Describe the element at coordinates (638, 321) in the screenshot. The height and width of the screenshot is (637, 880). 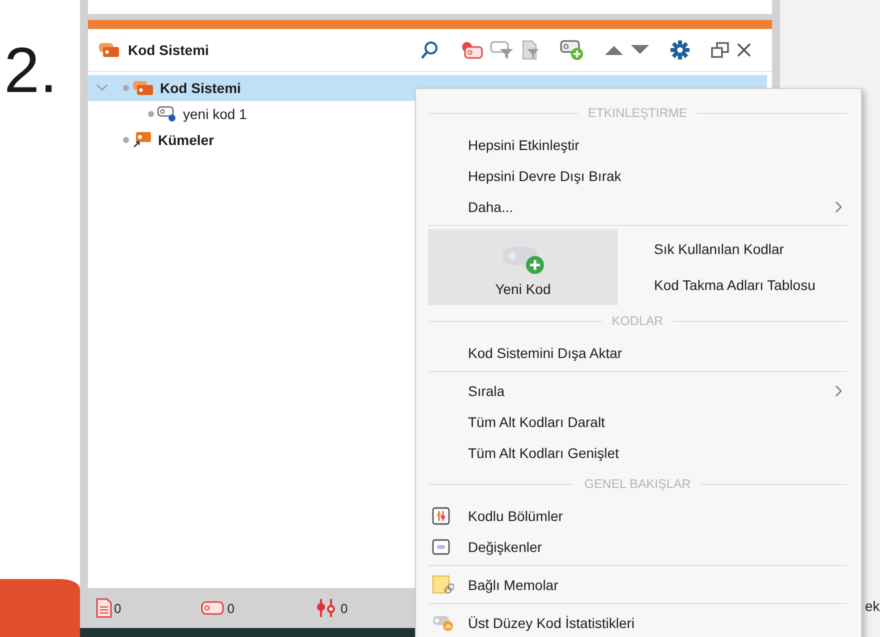
I see `section-header: KODLAR` at that location.